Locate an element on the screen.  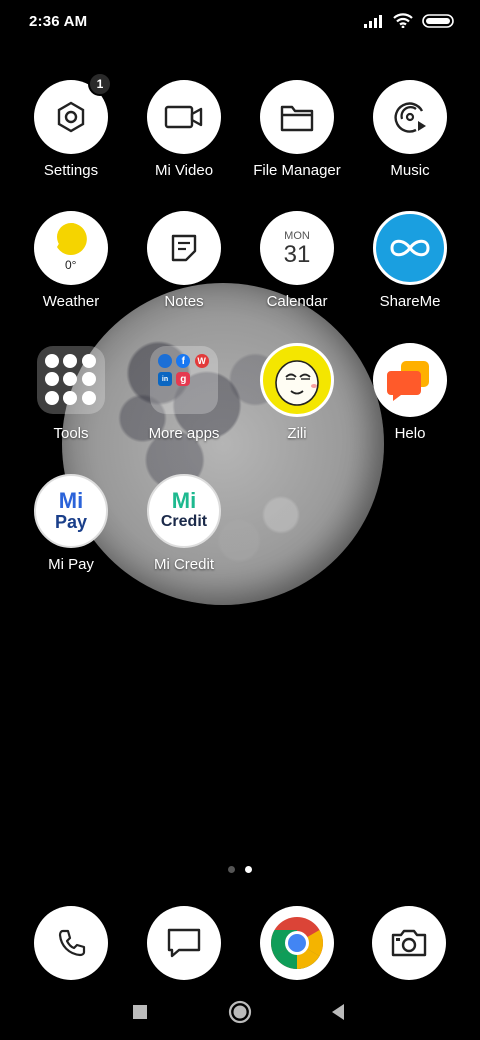
dock-camera is located at coordinates (409, 943).